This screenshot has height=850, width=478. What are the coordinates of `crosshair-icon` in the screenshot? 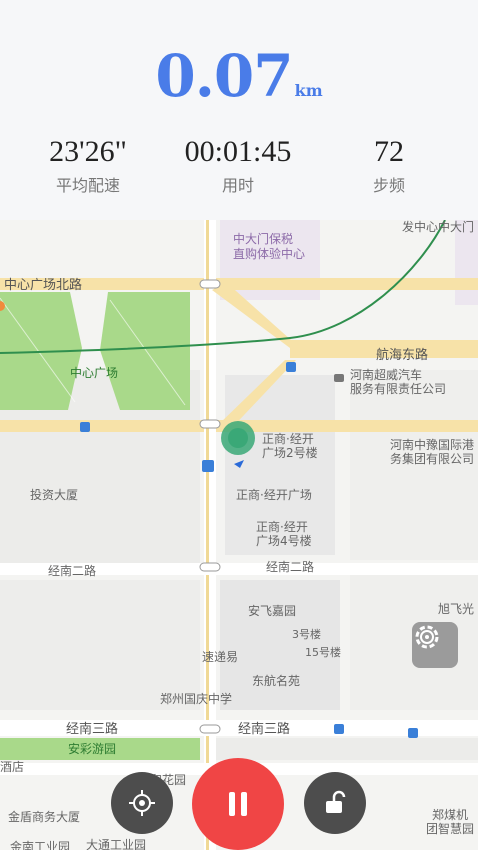 It's located at (142, 803).